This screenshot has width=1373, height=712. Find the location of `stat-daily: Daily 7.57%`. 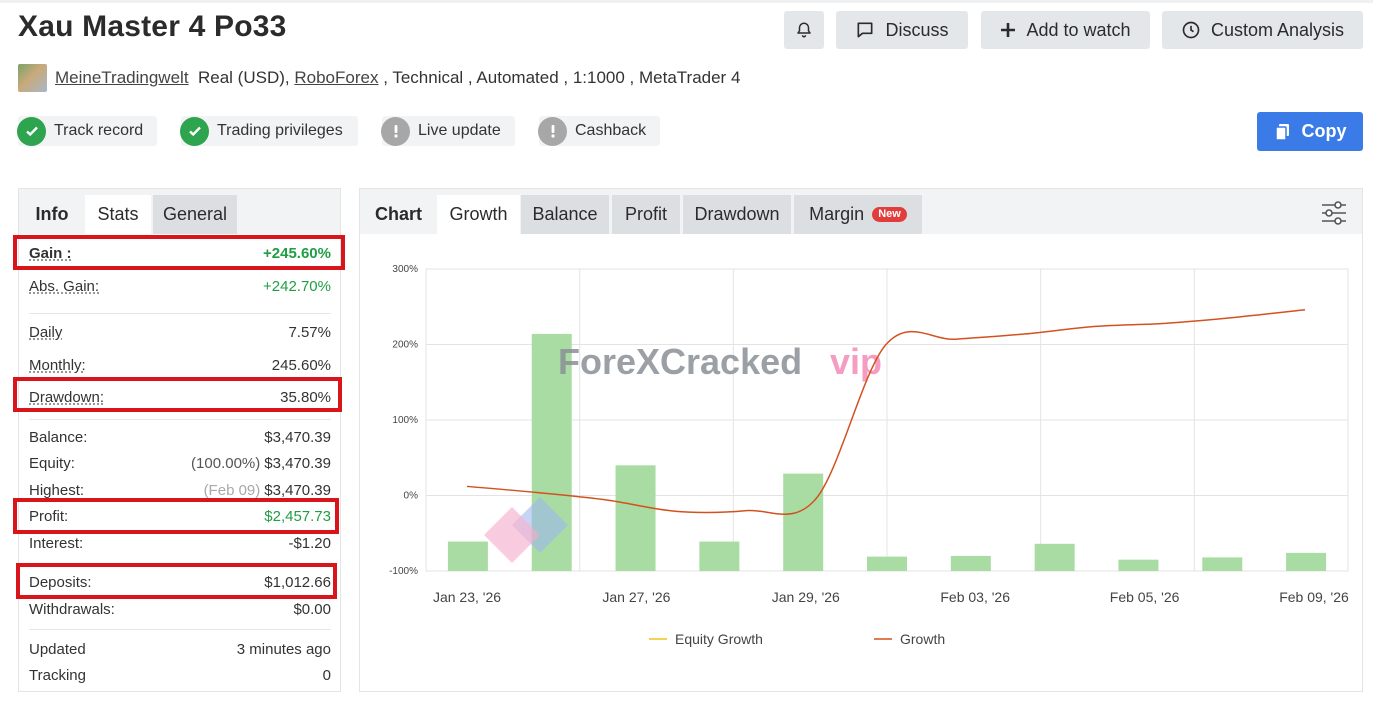

stat-daily: Daily 7.57% is located at coordinates (180, 332).